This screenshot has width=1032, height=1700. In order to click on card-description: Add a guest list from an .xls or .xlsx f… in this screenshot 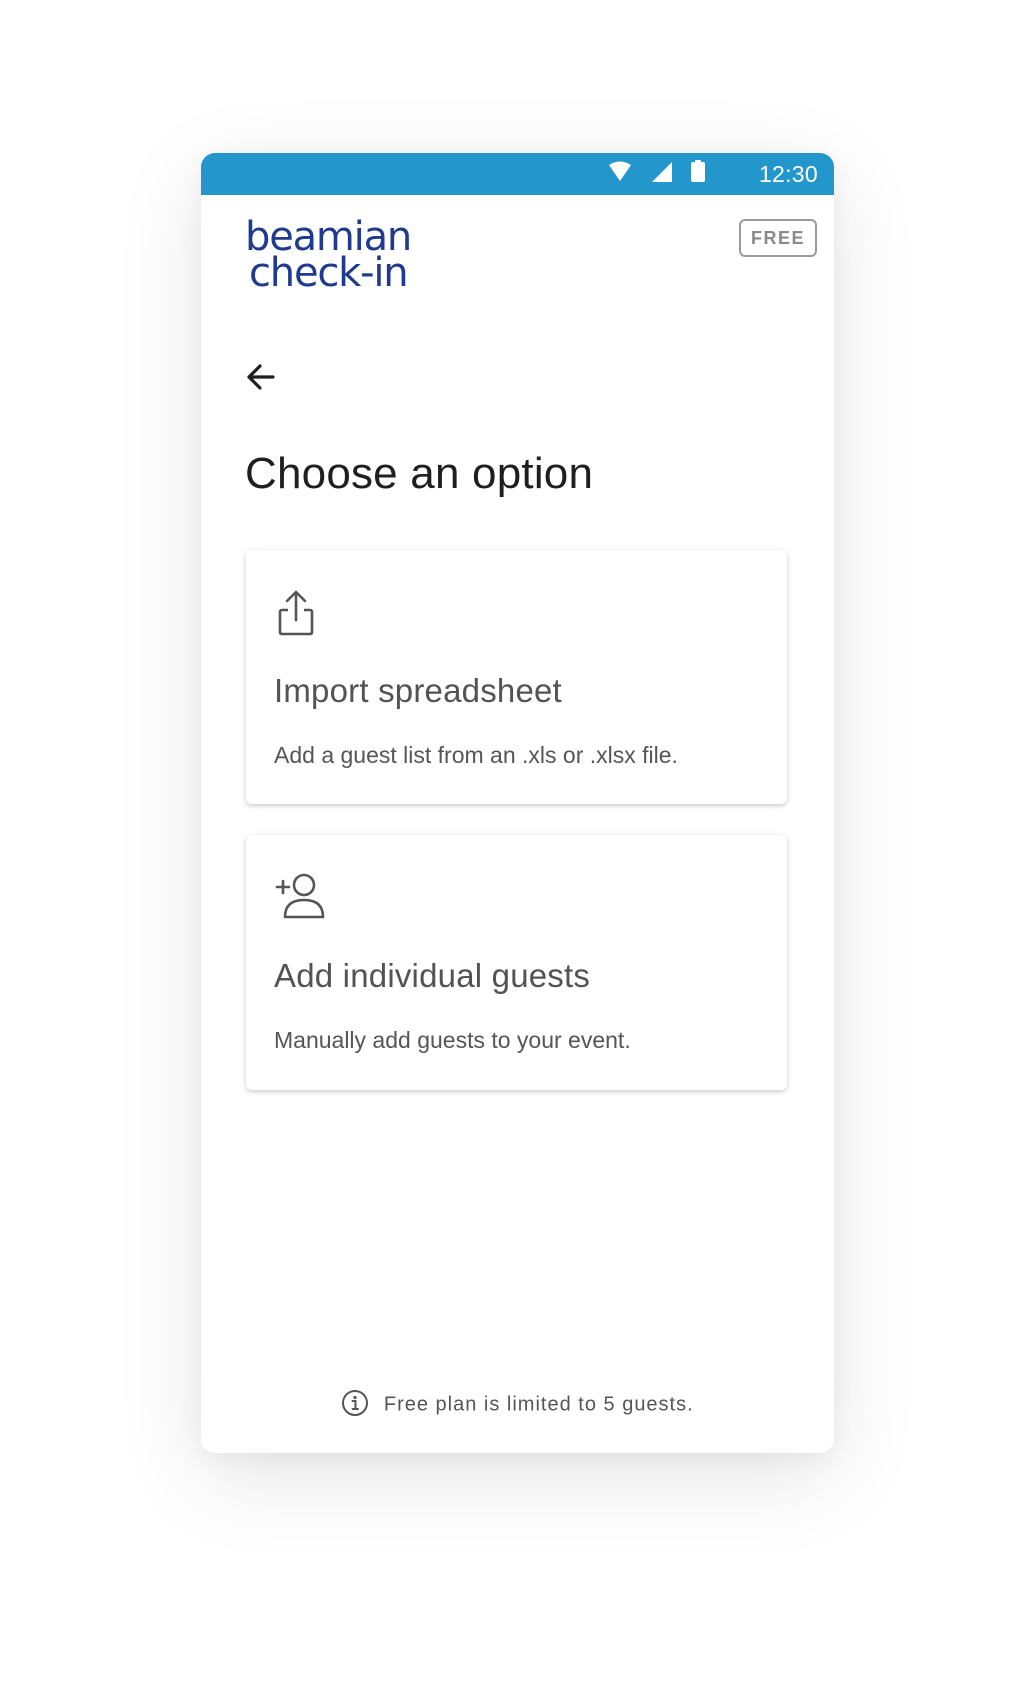, I will do `click(476, 755)`.